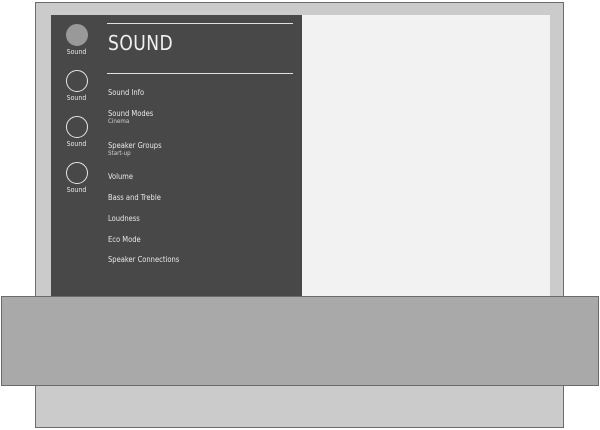  I want to click on menu-item-eco-mode: Eco Mode, so click(124, 239).